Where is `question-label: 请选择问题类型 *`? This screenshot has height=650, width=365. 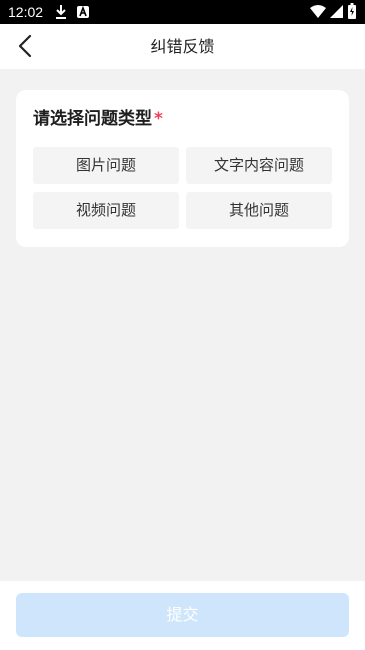
question-label: 请选择问题类型 * is located at coordinates (98, 119).